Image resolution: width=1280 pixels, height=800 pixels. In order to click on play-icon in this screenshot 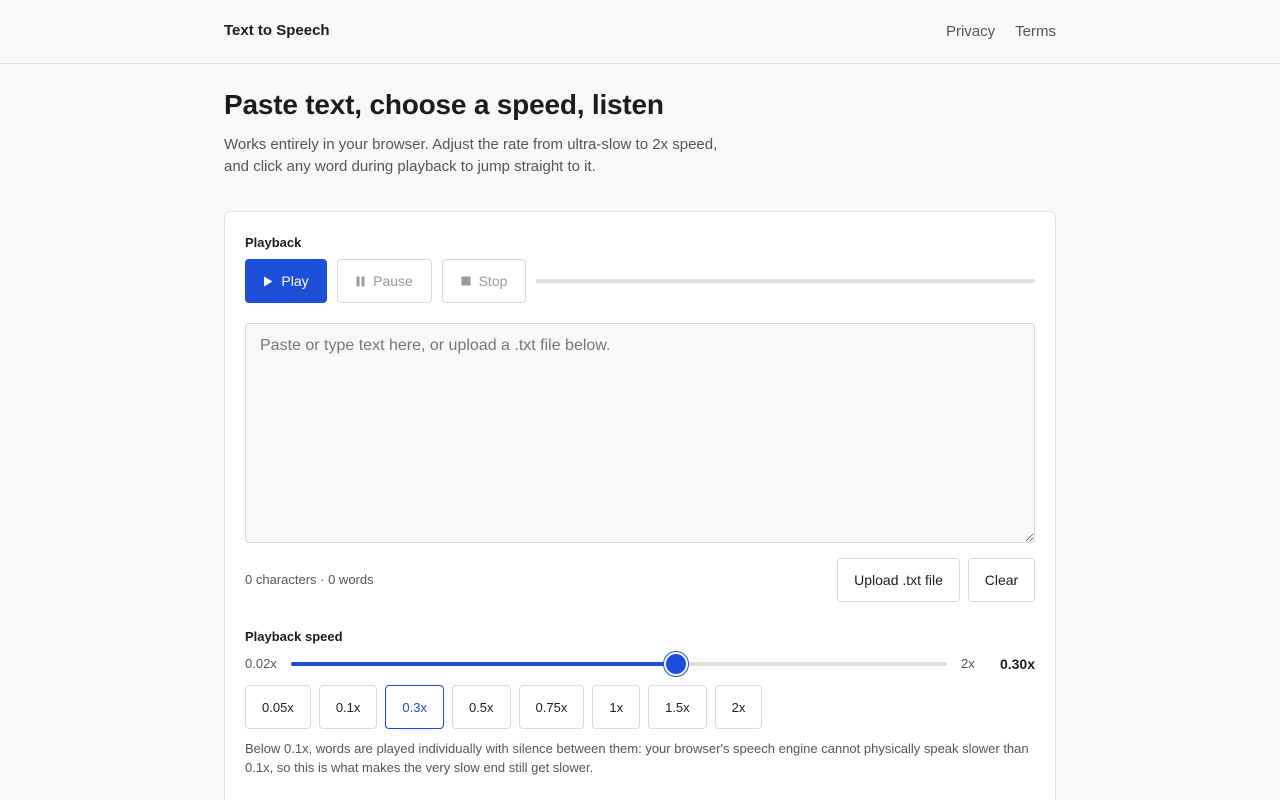, I will do `click(268, 281)`.